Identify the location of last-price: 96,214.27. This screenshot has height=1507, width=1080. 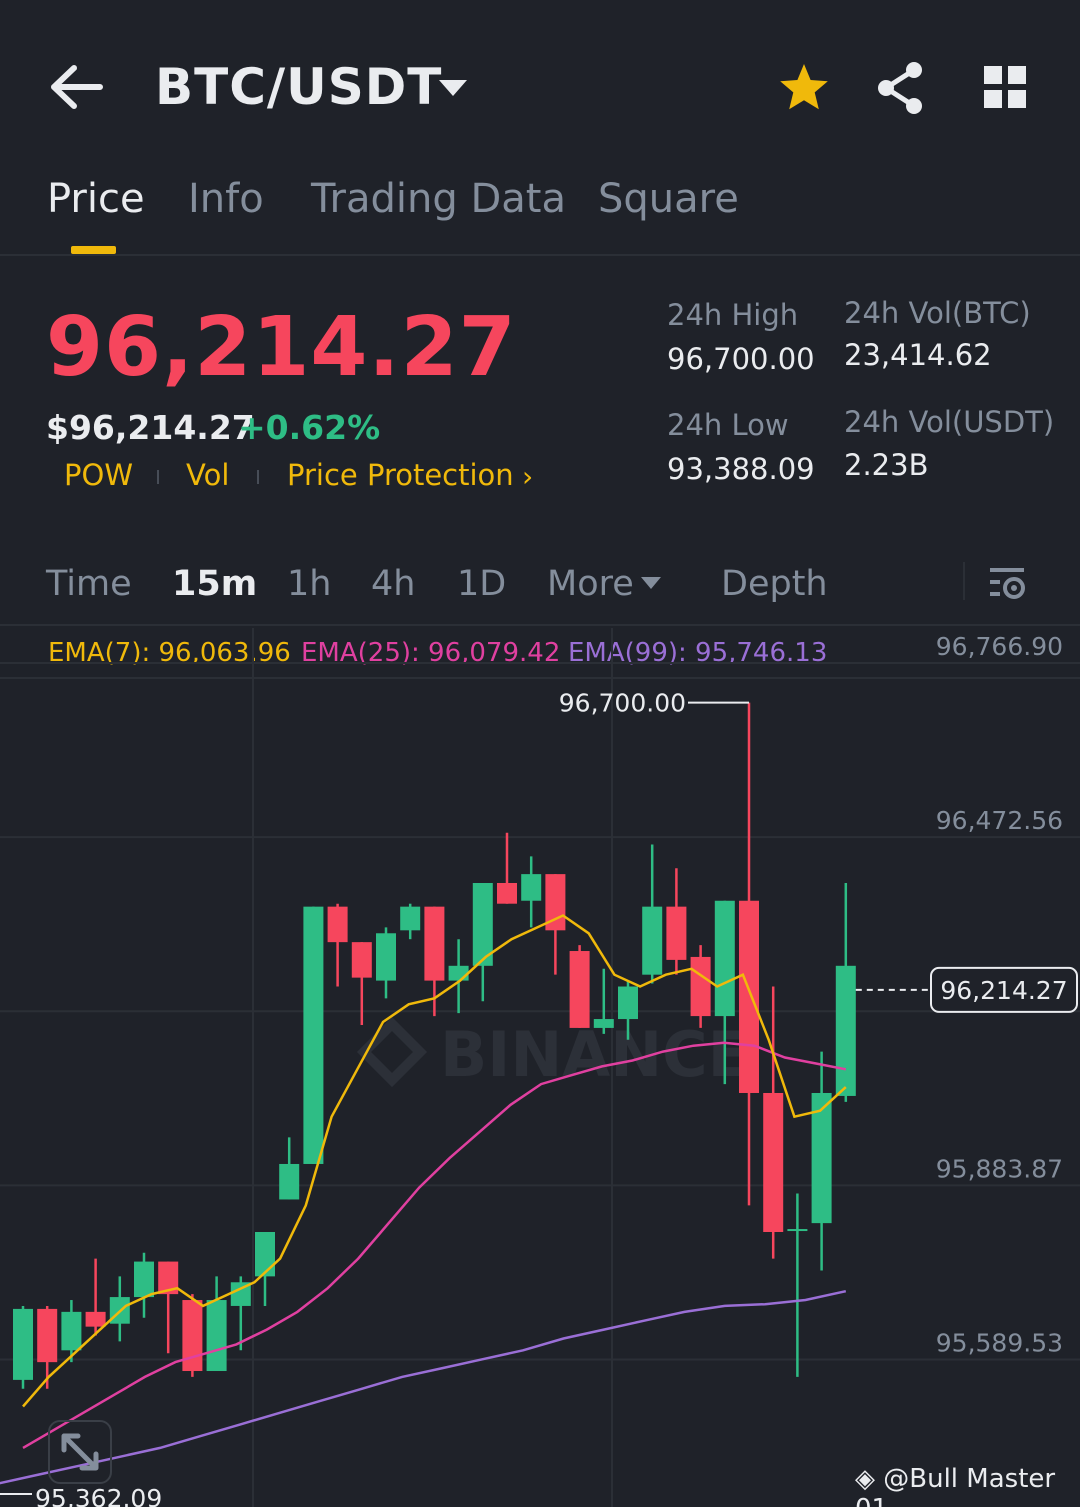
(281, 347).